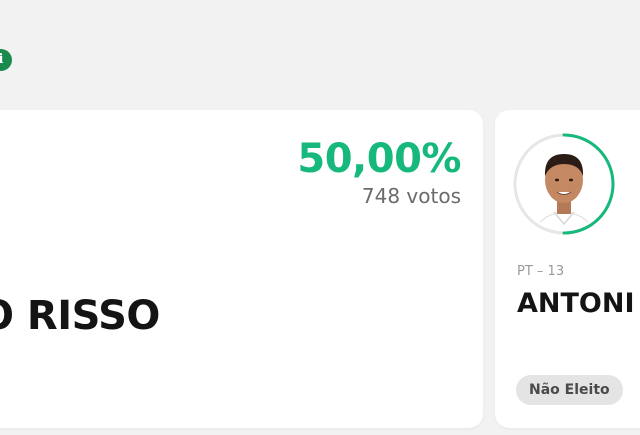 This screenshot has height=435, width=640. I want to click on candidate-name: ANTONI, so click(576, 303).